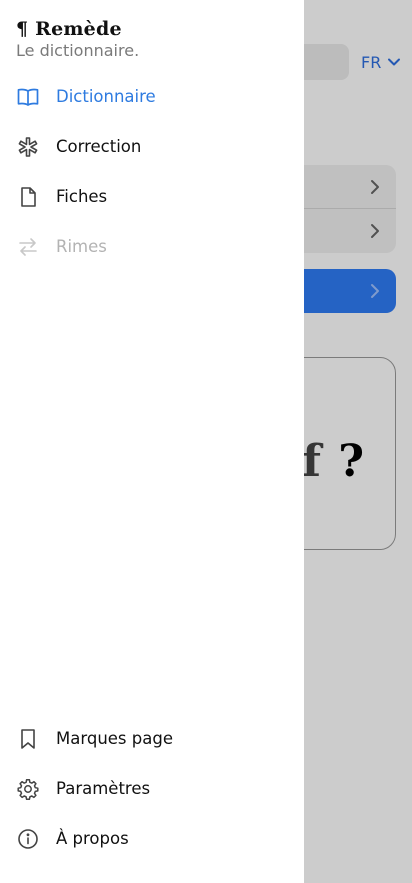 Image resolution: width=412 pixels, height=883 pixels. I want to click on nav-item-label: Fiches, so click(82, 196).